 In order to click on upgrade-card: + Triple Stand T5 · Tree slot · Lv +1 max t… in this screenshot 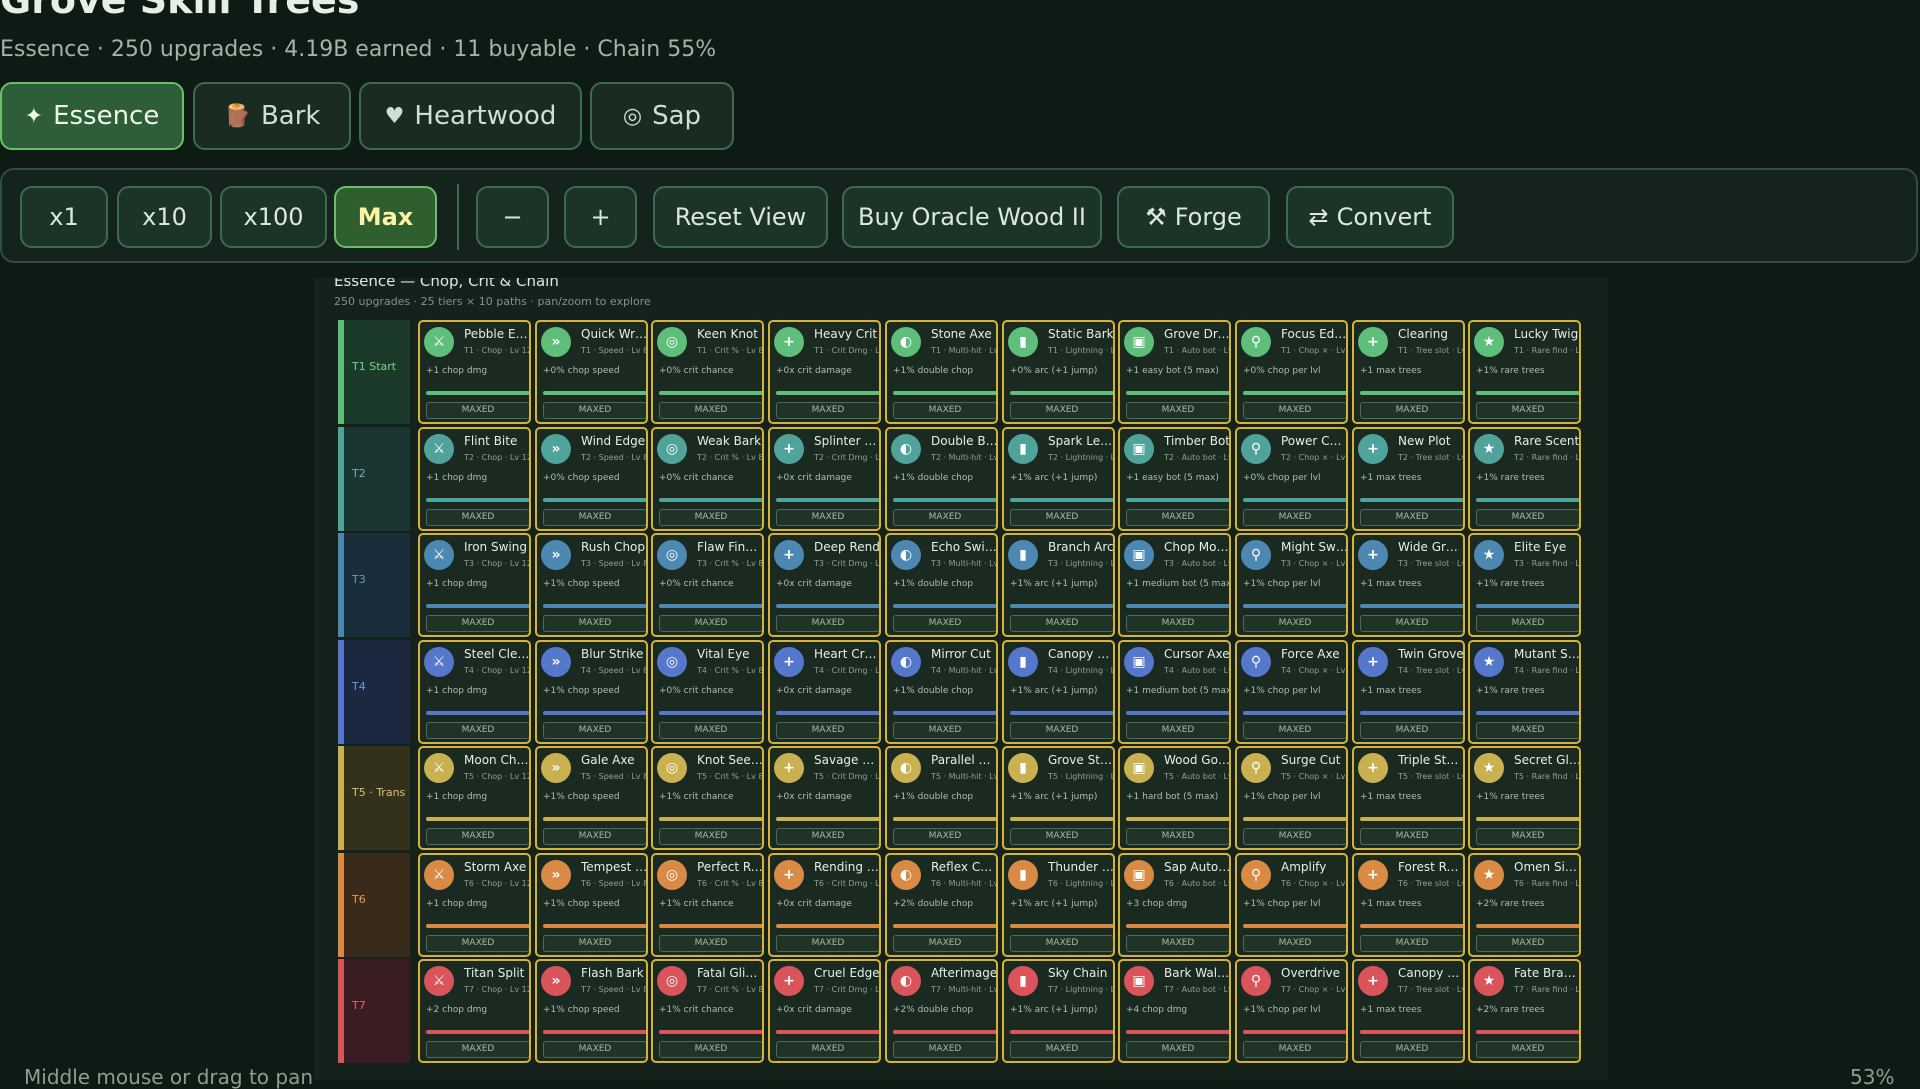, I will do `click(1408, 798)`.